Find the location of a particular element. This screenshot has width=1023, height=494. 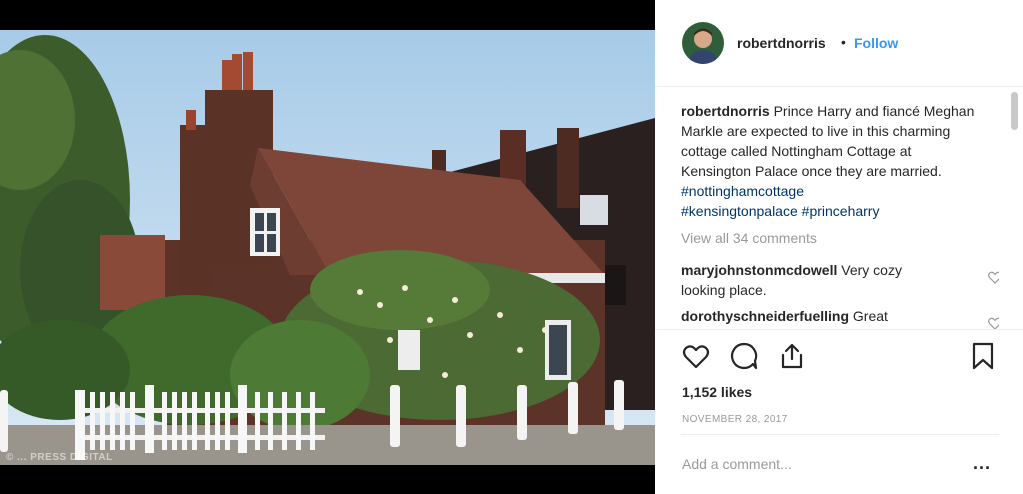

avatar is located at coordinates (703, 43).